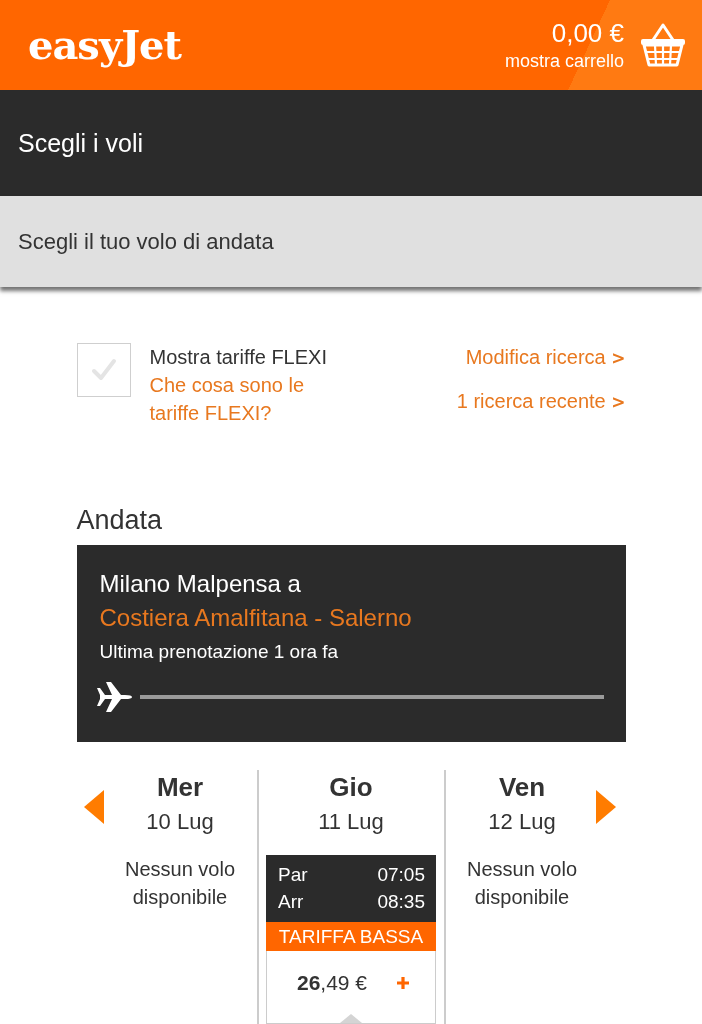  What do you see at coordinates (351, 822) in the screenshot?
I see `day-date: 11 Lug` at bounding box center [351, 822].